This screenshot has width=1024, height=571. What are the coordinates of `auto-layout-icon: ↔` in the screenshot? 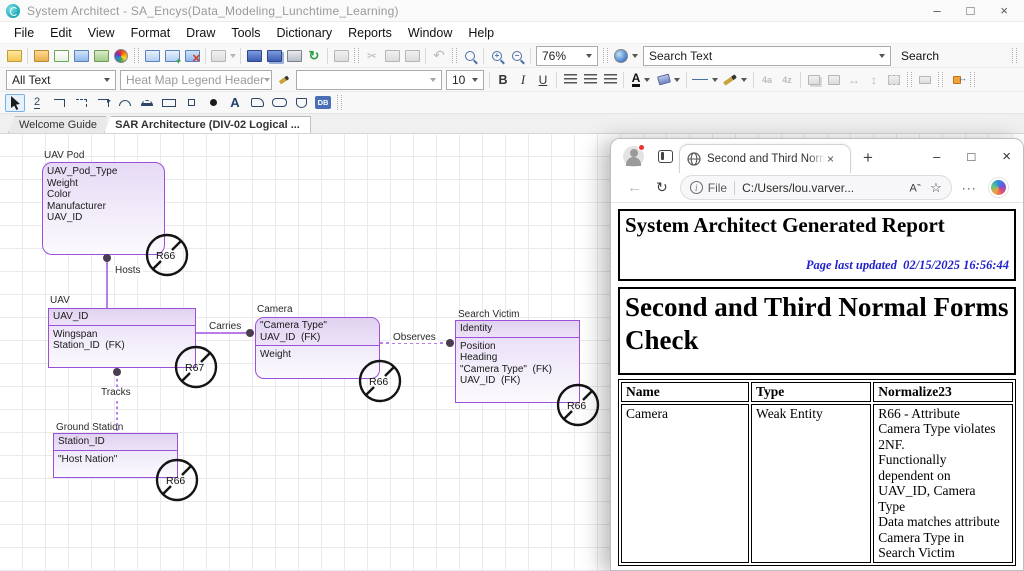 It's located at (957, 80).